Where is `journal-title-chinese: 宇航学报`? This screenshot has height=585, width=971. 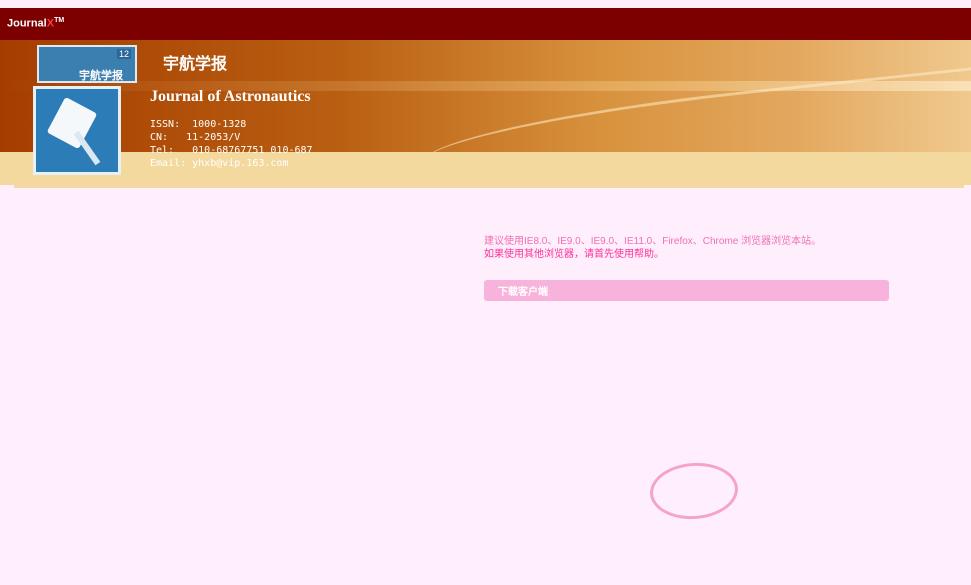 journal-title-chinese: 宇航学报 is located at coordinates (195, 63).